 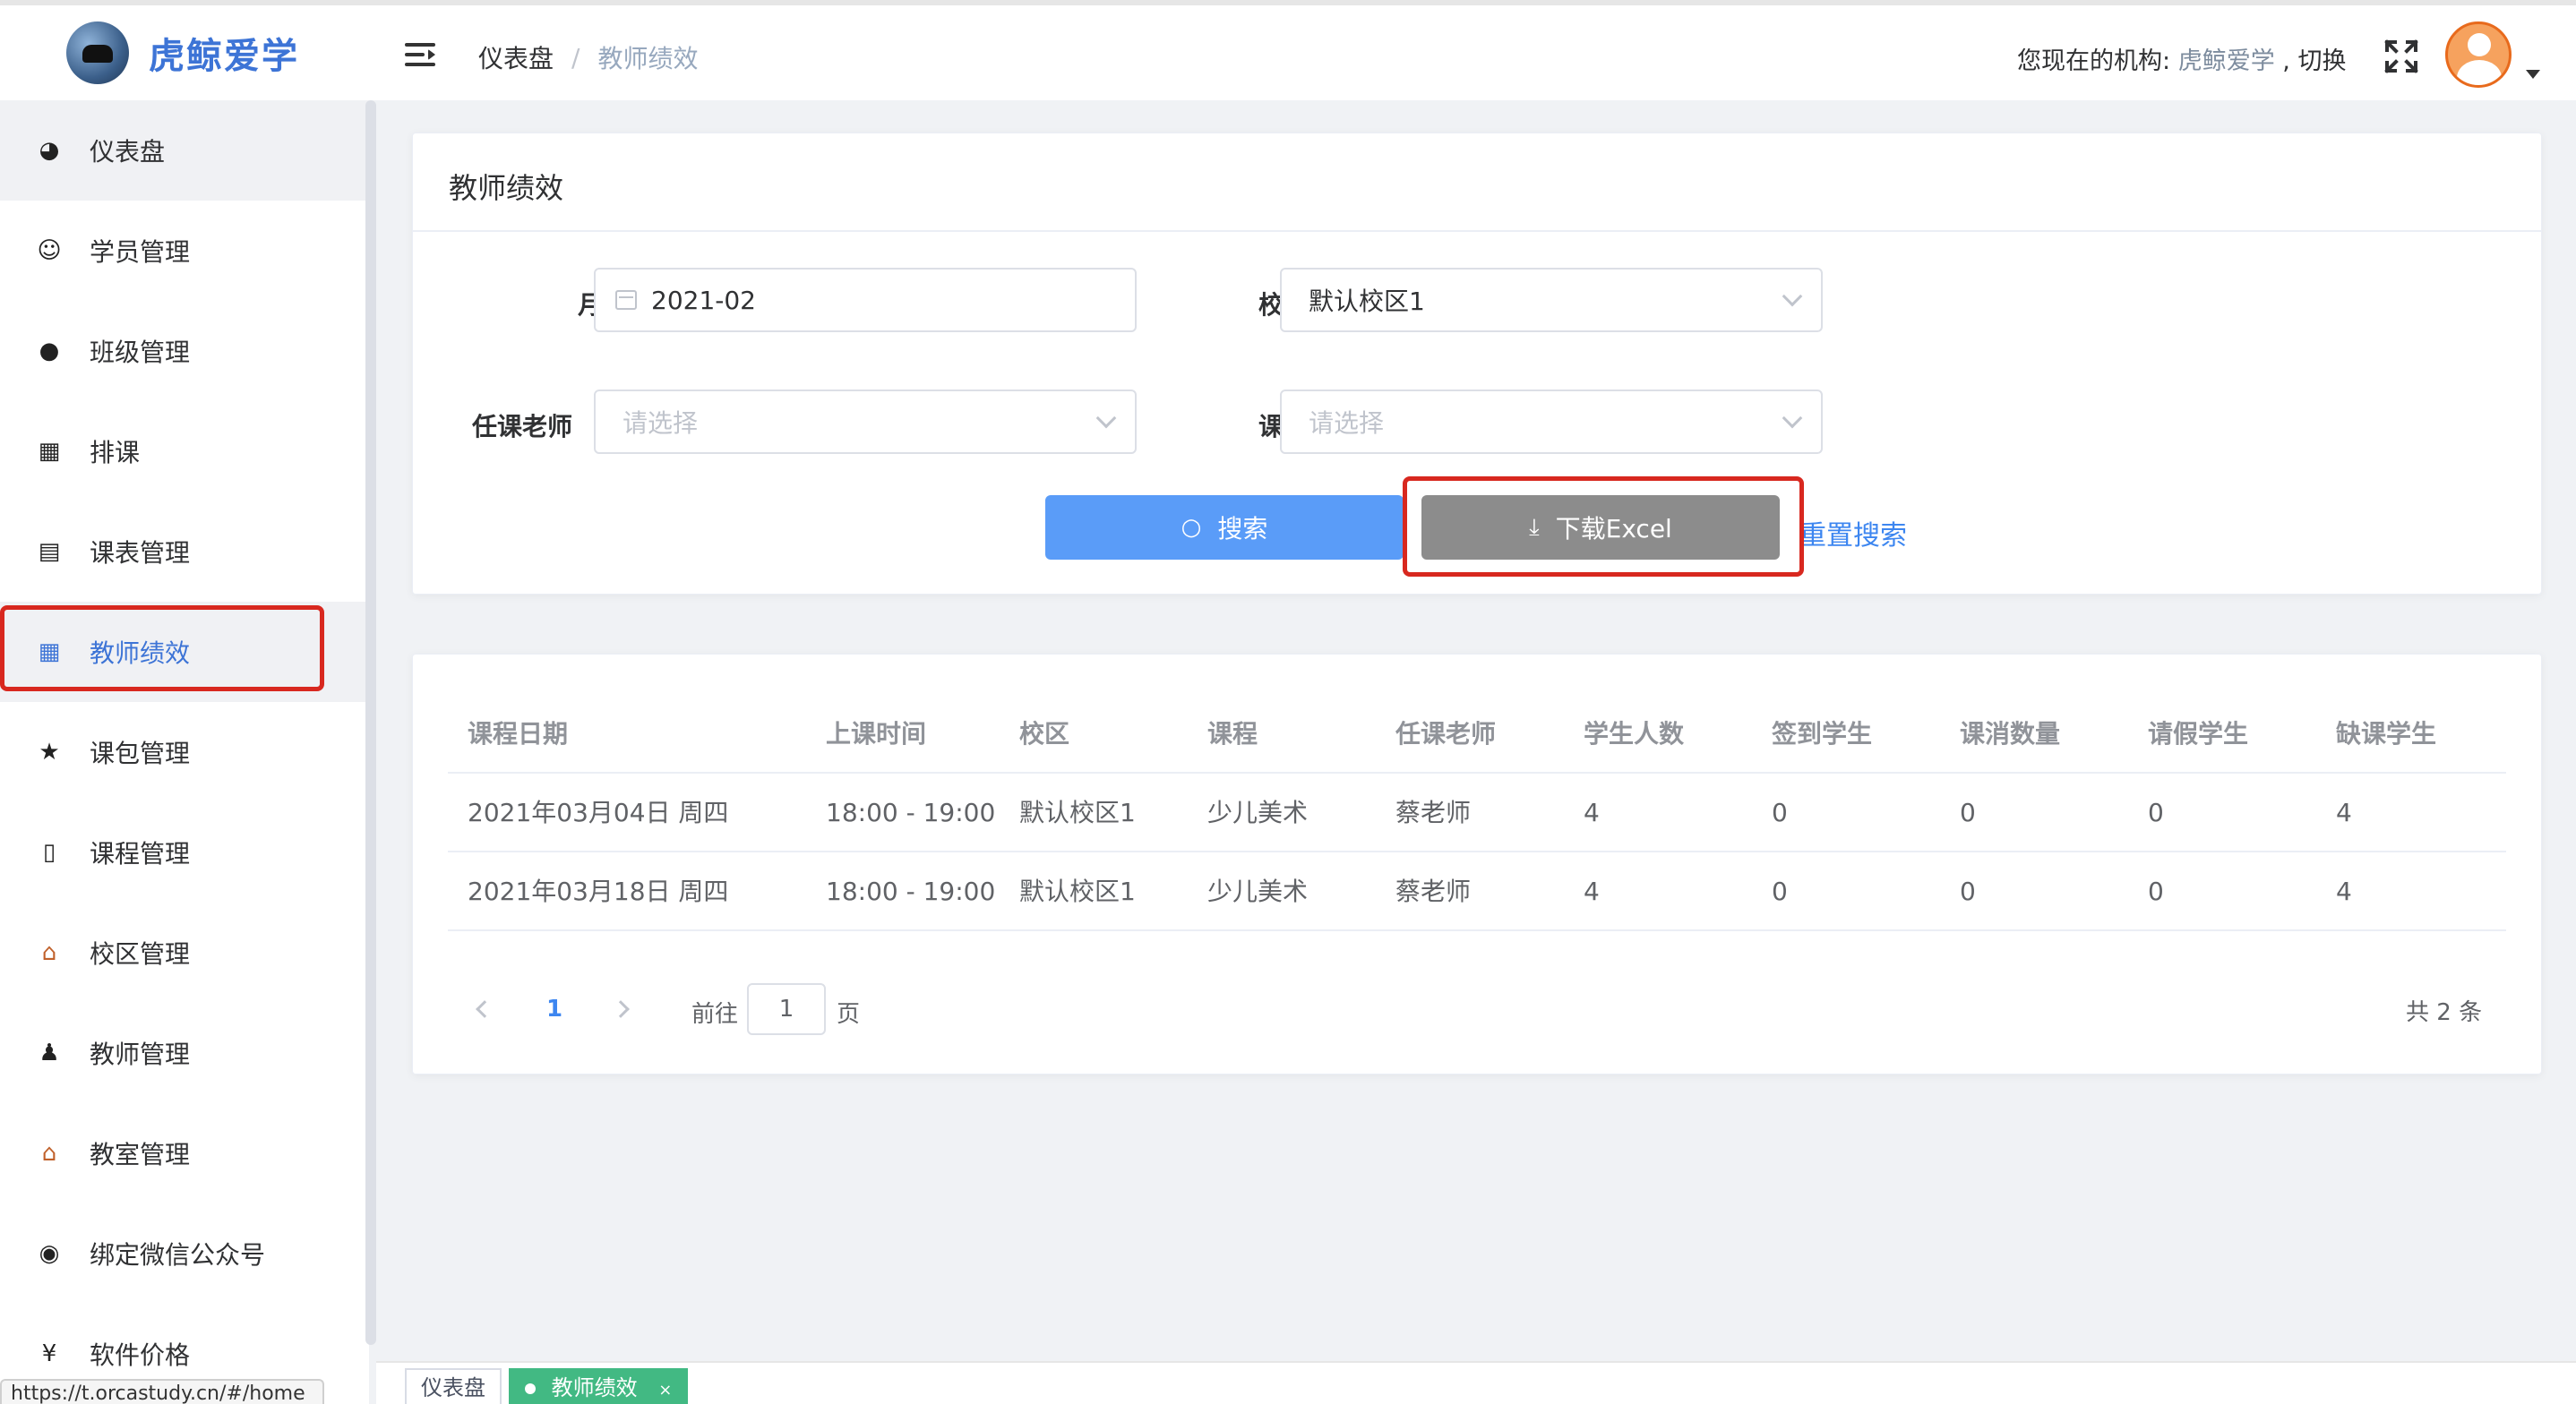 I want to click on sidebar-item-dashboard: ◕ 仪表盘, so click(x=184, y=150).